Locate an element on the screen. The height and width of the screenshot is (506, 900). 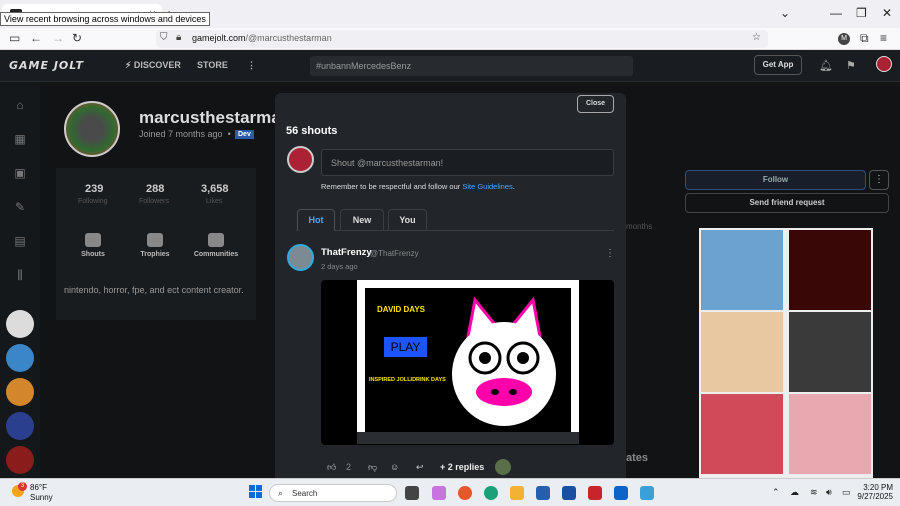
url-bar: ⛉ 🔒︎ gamejolt.com/@marcusthestarman ☆ is located at coordinates (462, 39).